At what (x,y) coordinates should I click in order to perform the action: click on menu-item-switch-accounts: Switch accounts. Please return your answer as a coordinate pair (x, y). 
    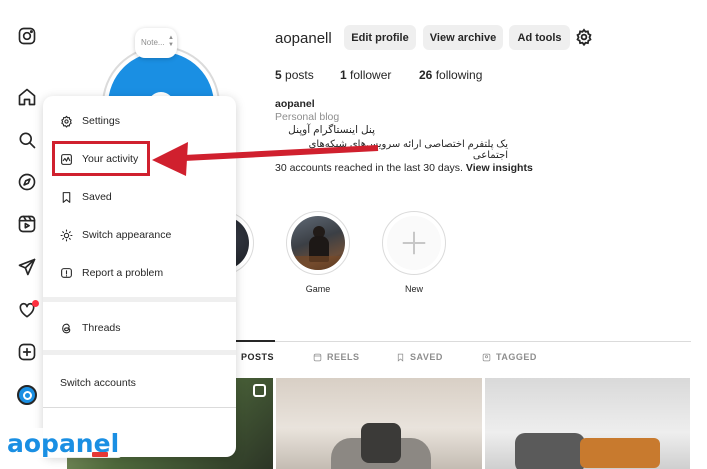
    Looking at the image, I should click on (139, 383).